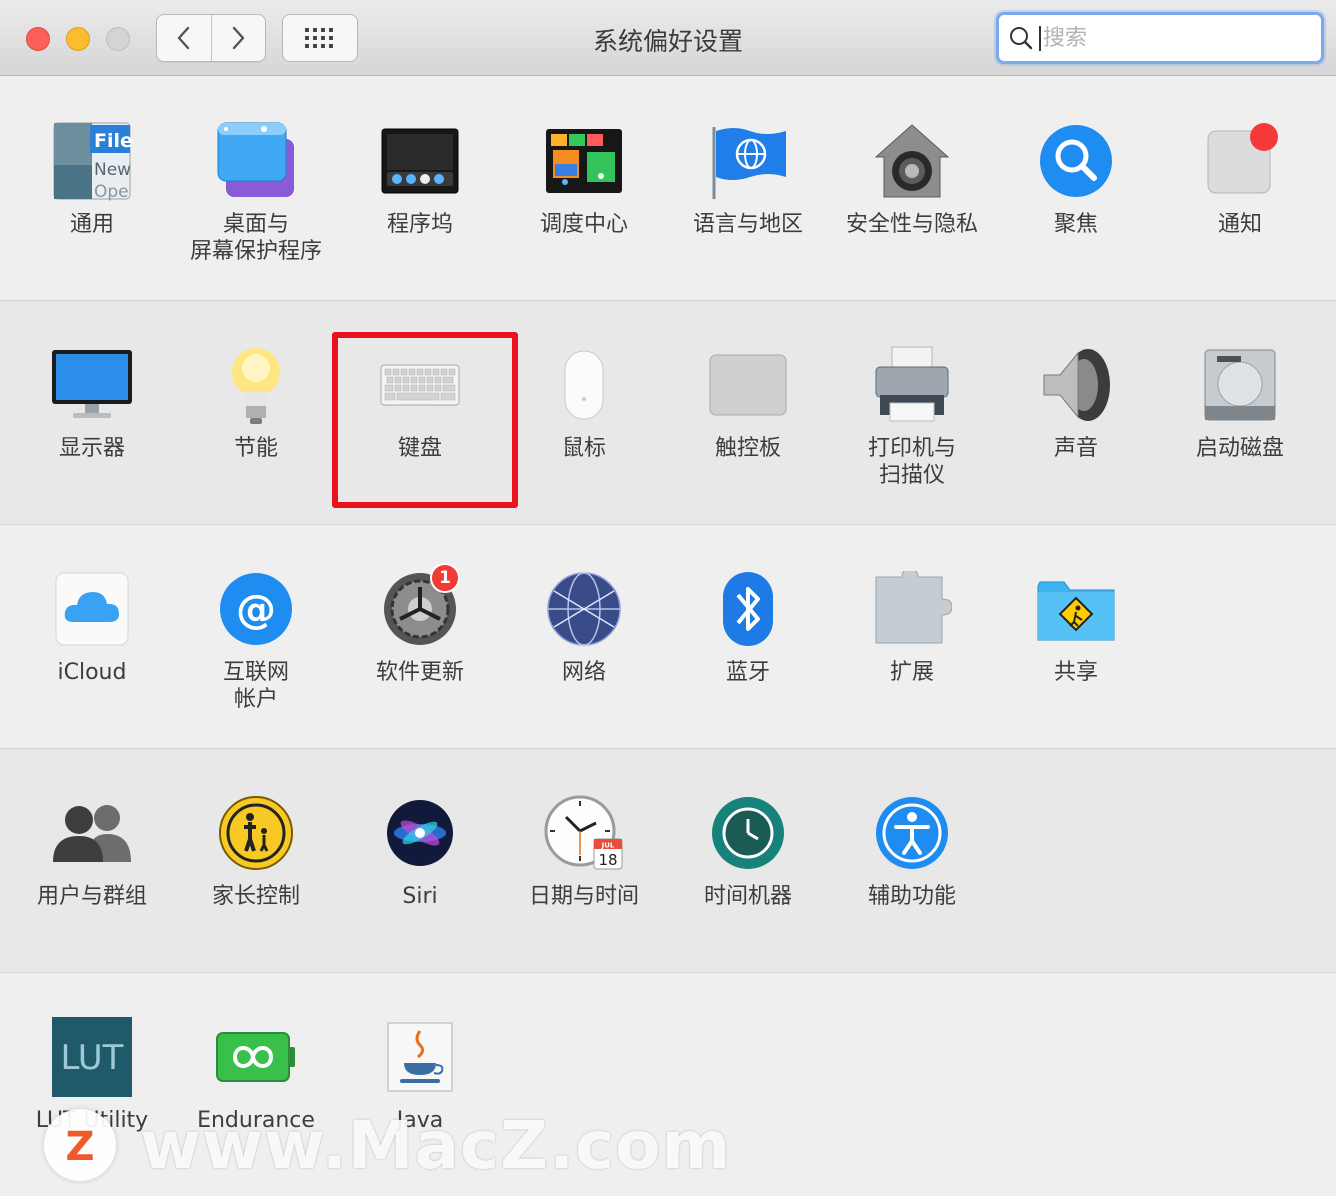 The width and height of the screenshot is (1336, 1196). I want to click on pane-notifications: 通知, so click(1240, 178).